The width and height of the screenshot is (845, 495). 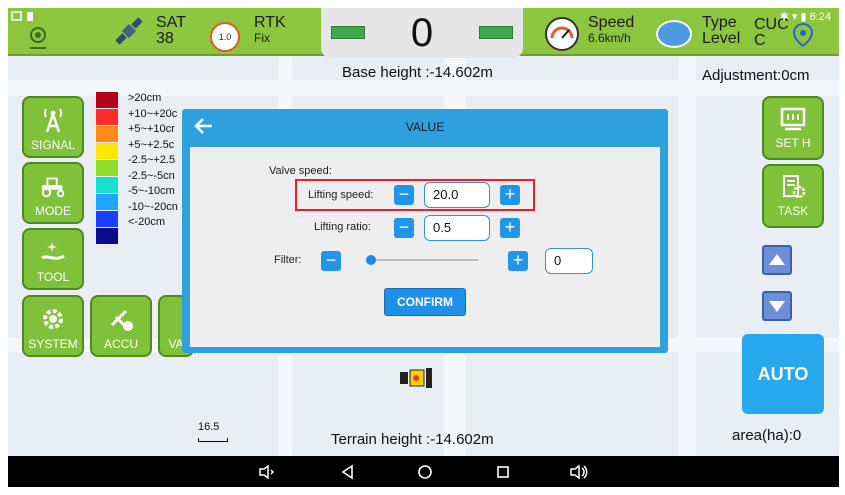 What do you see at coordinates (151, 144) in the screenshot?
I see `legend-label: +5~+2.5c` at bounding box center [151, 144].